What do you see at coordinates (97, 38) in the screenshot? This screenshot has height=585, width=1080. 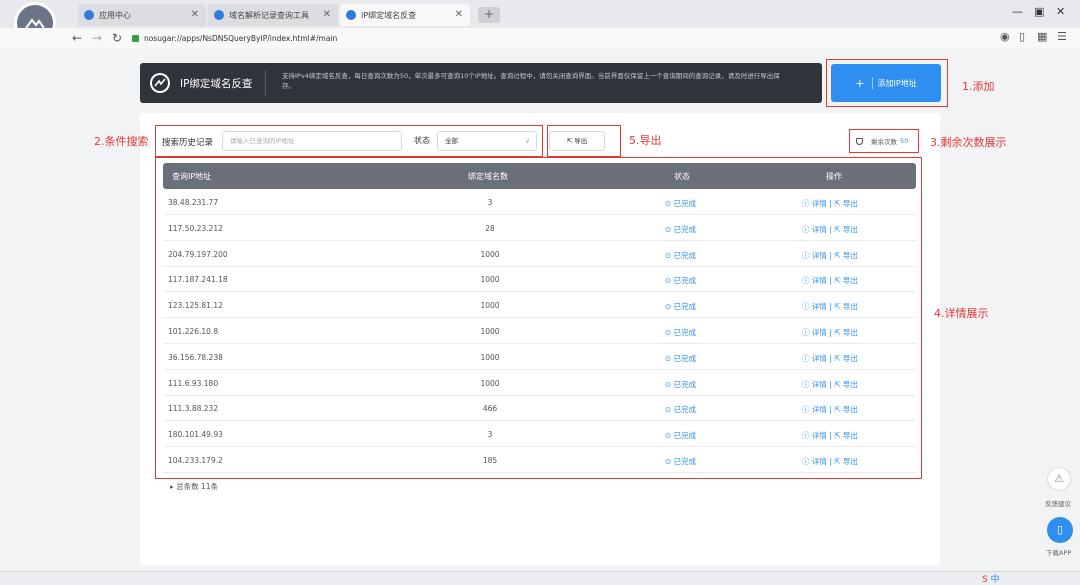 I see `forward-icon: →` at bounding box center [97, 38].